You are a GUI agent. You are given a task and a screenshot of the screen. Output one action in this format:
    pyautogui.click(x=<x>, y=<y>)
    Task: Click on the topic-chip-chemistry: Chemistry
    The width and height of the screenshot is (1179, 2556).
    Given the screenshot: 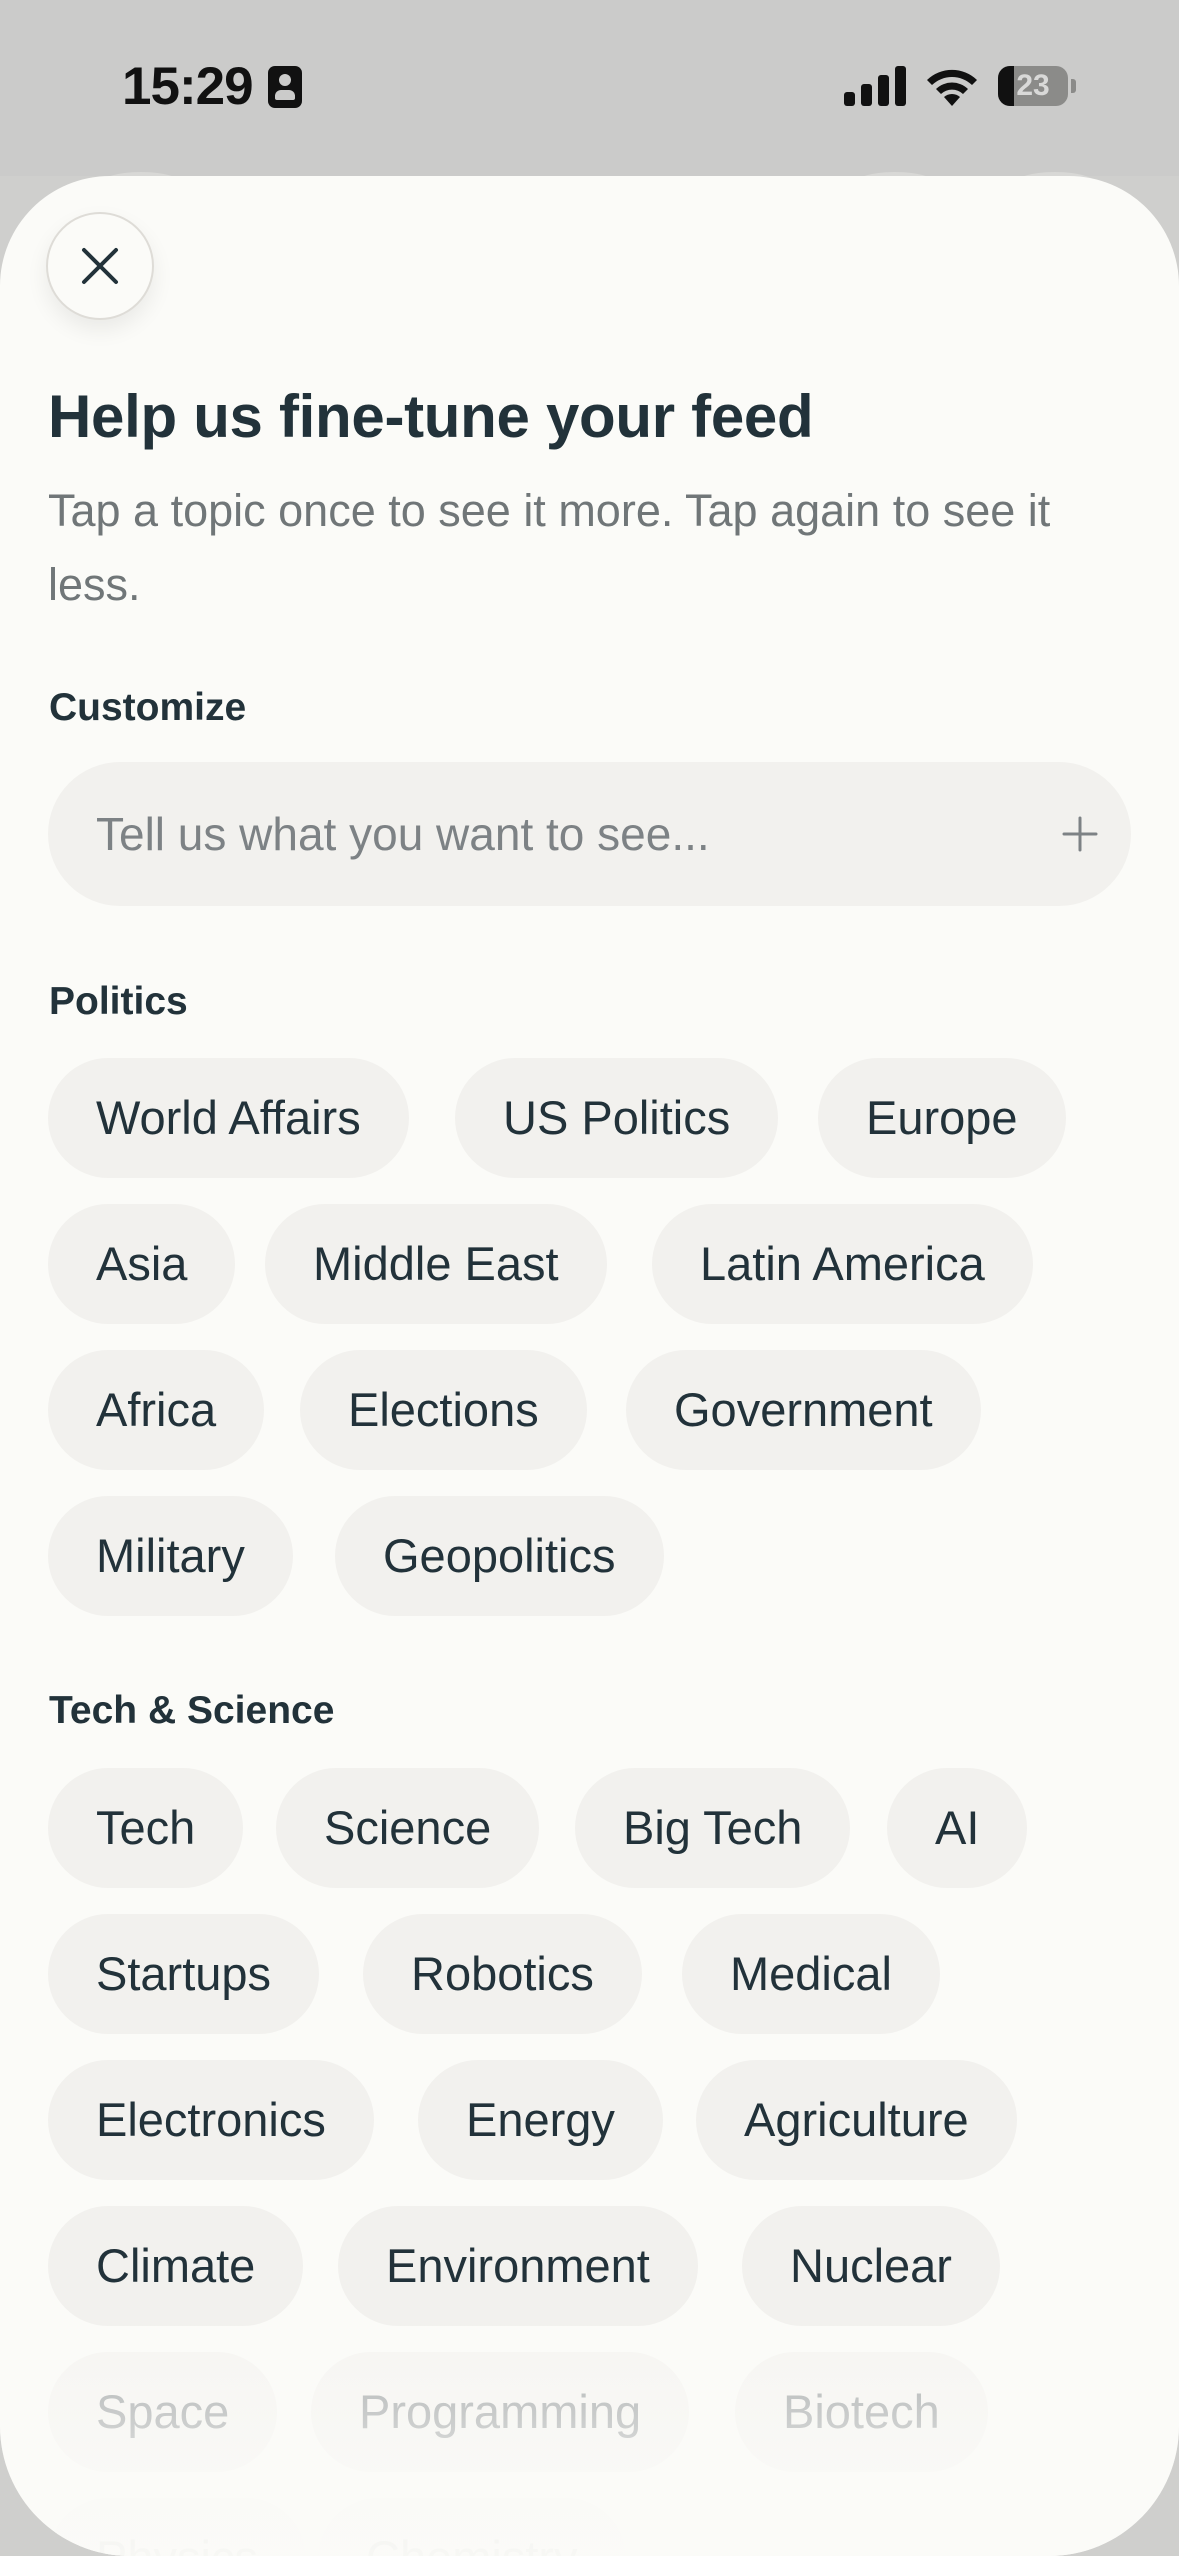 What is the action you would take?
    pyautogui.click(x=472, y=2527)
    